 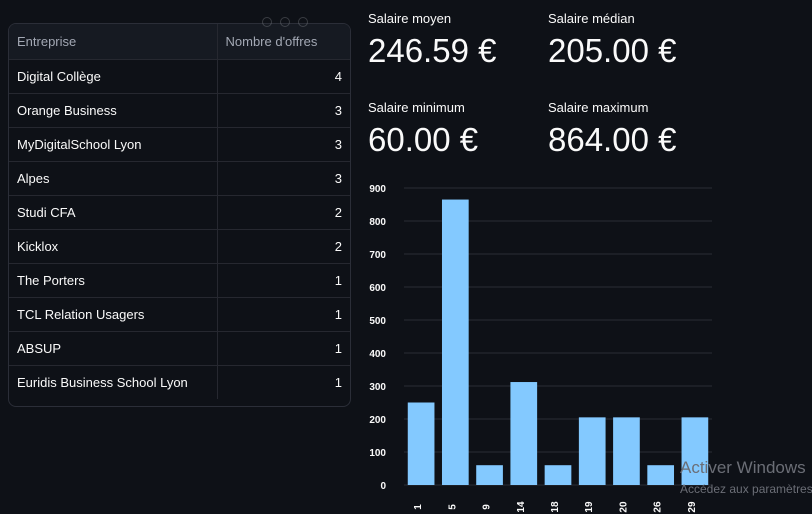 I want to click on x-tick-label: 1, so click(x=418, y=507).